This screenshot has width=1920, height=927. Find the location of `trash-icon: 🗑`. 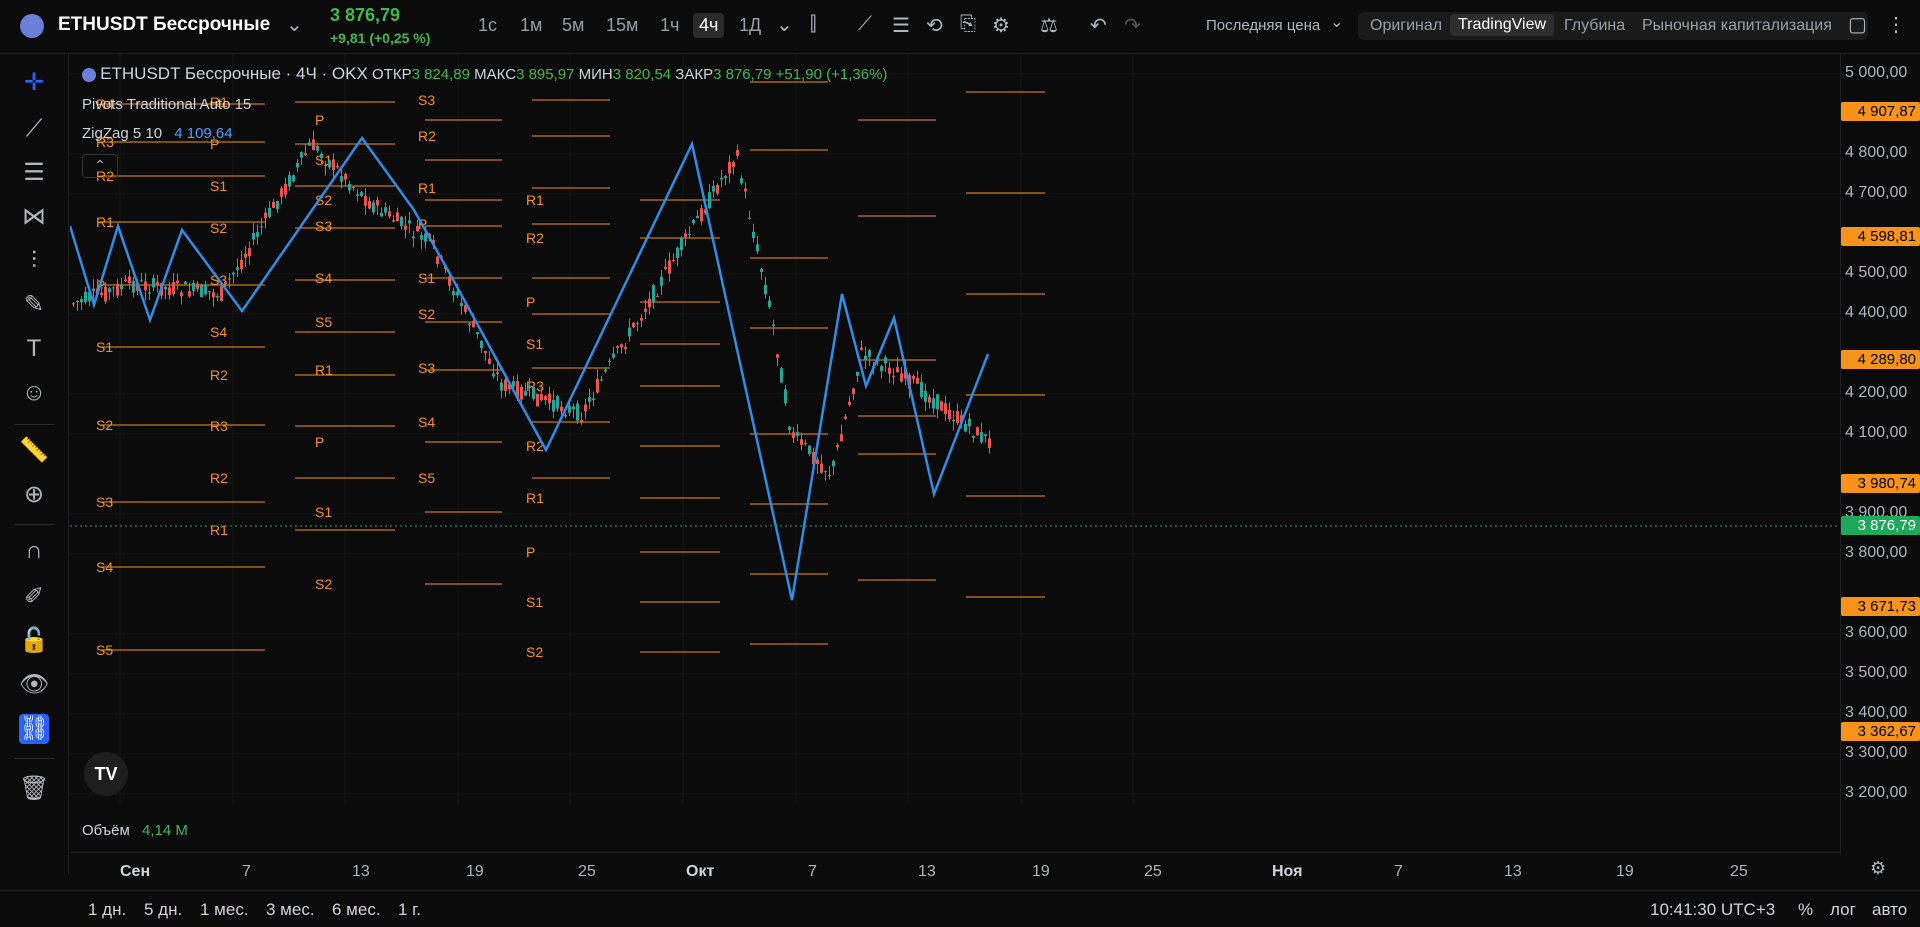

trash-icon: 🗑 is located at coordinates (34, 789).